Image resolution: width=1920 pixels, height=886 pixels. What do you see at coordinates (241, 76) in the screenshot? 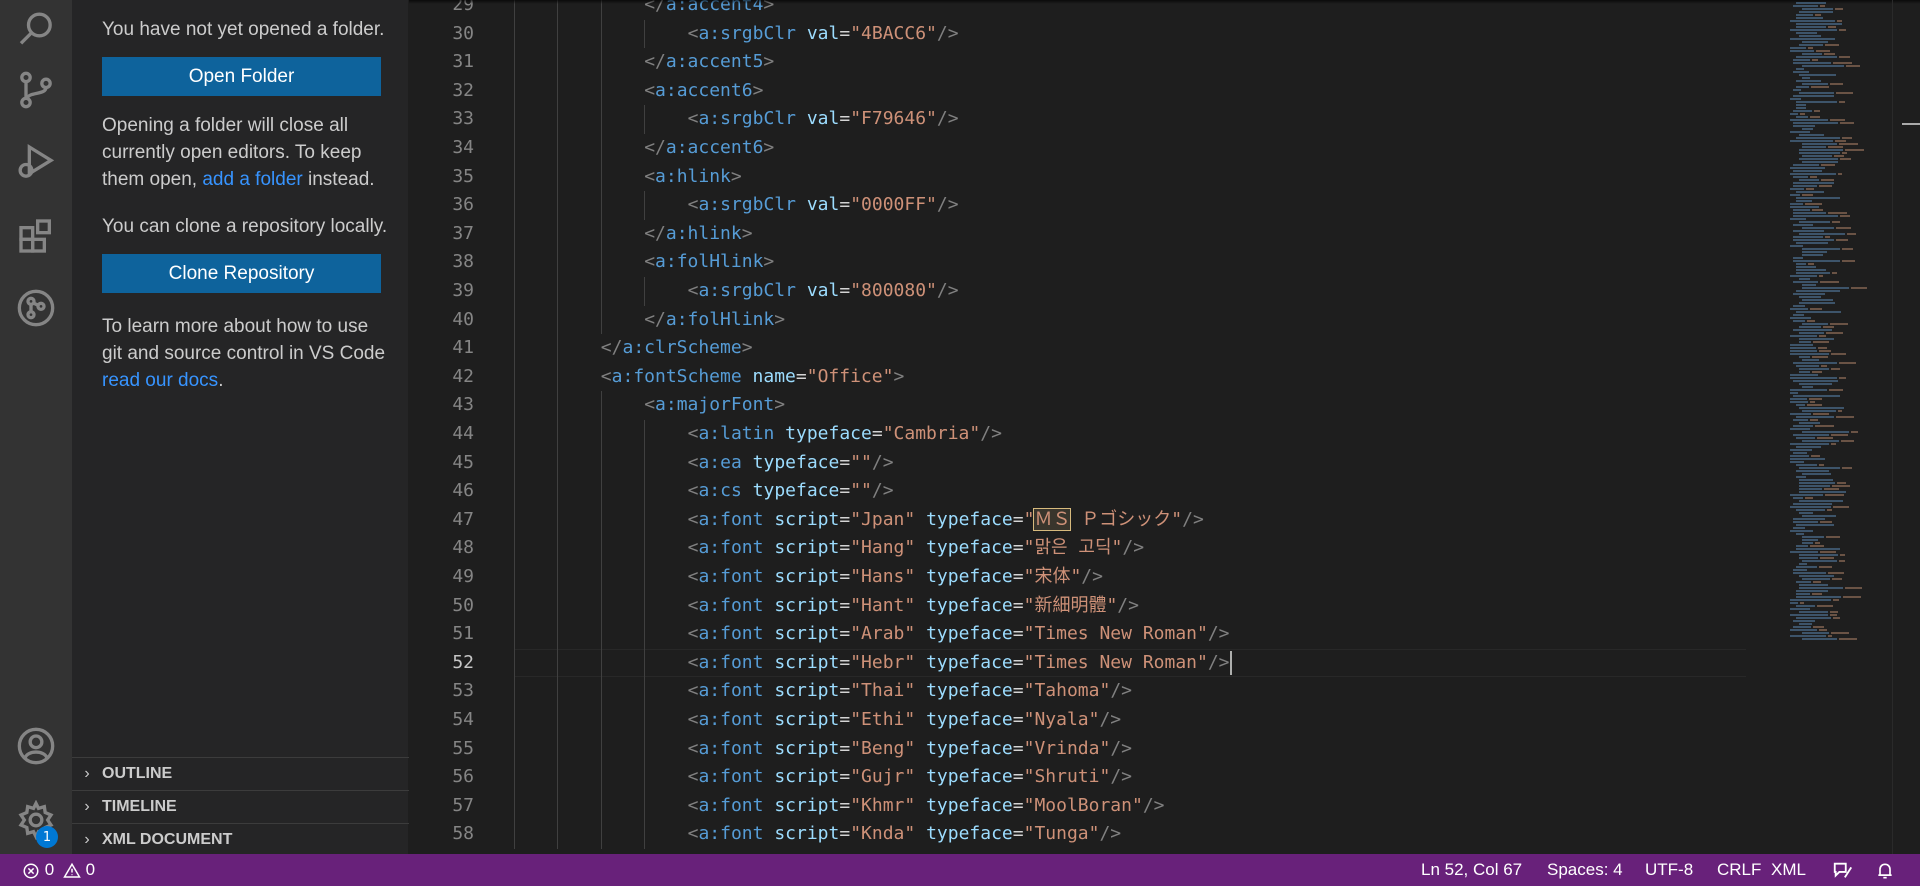
I see `open-folder-button: Open Folder` at bounding box center [241, 76].